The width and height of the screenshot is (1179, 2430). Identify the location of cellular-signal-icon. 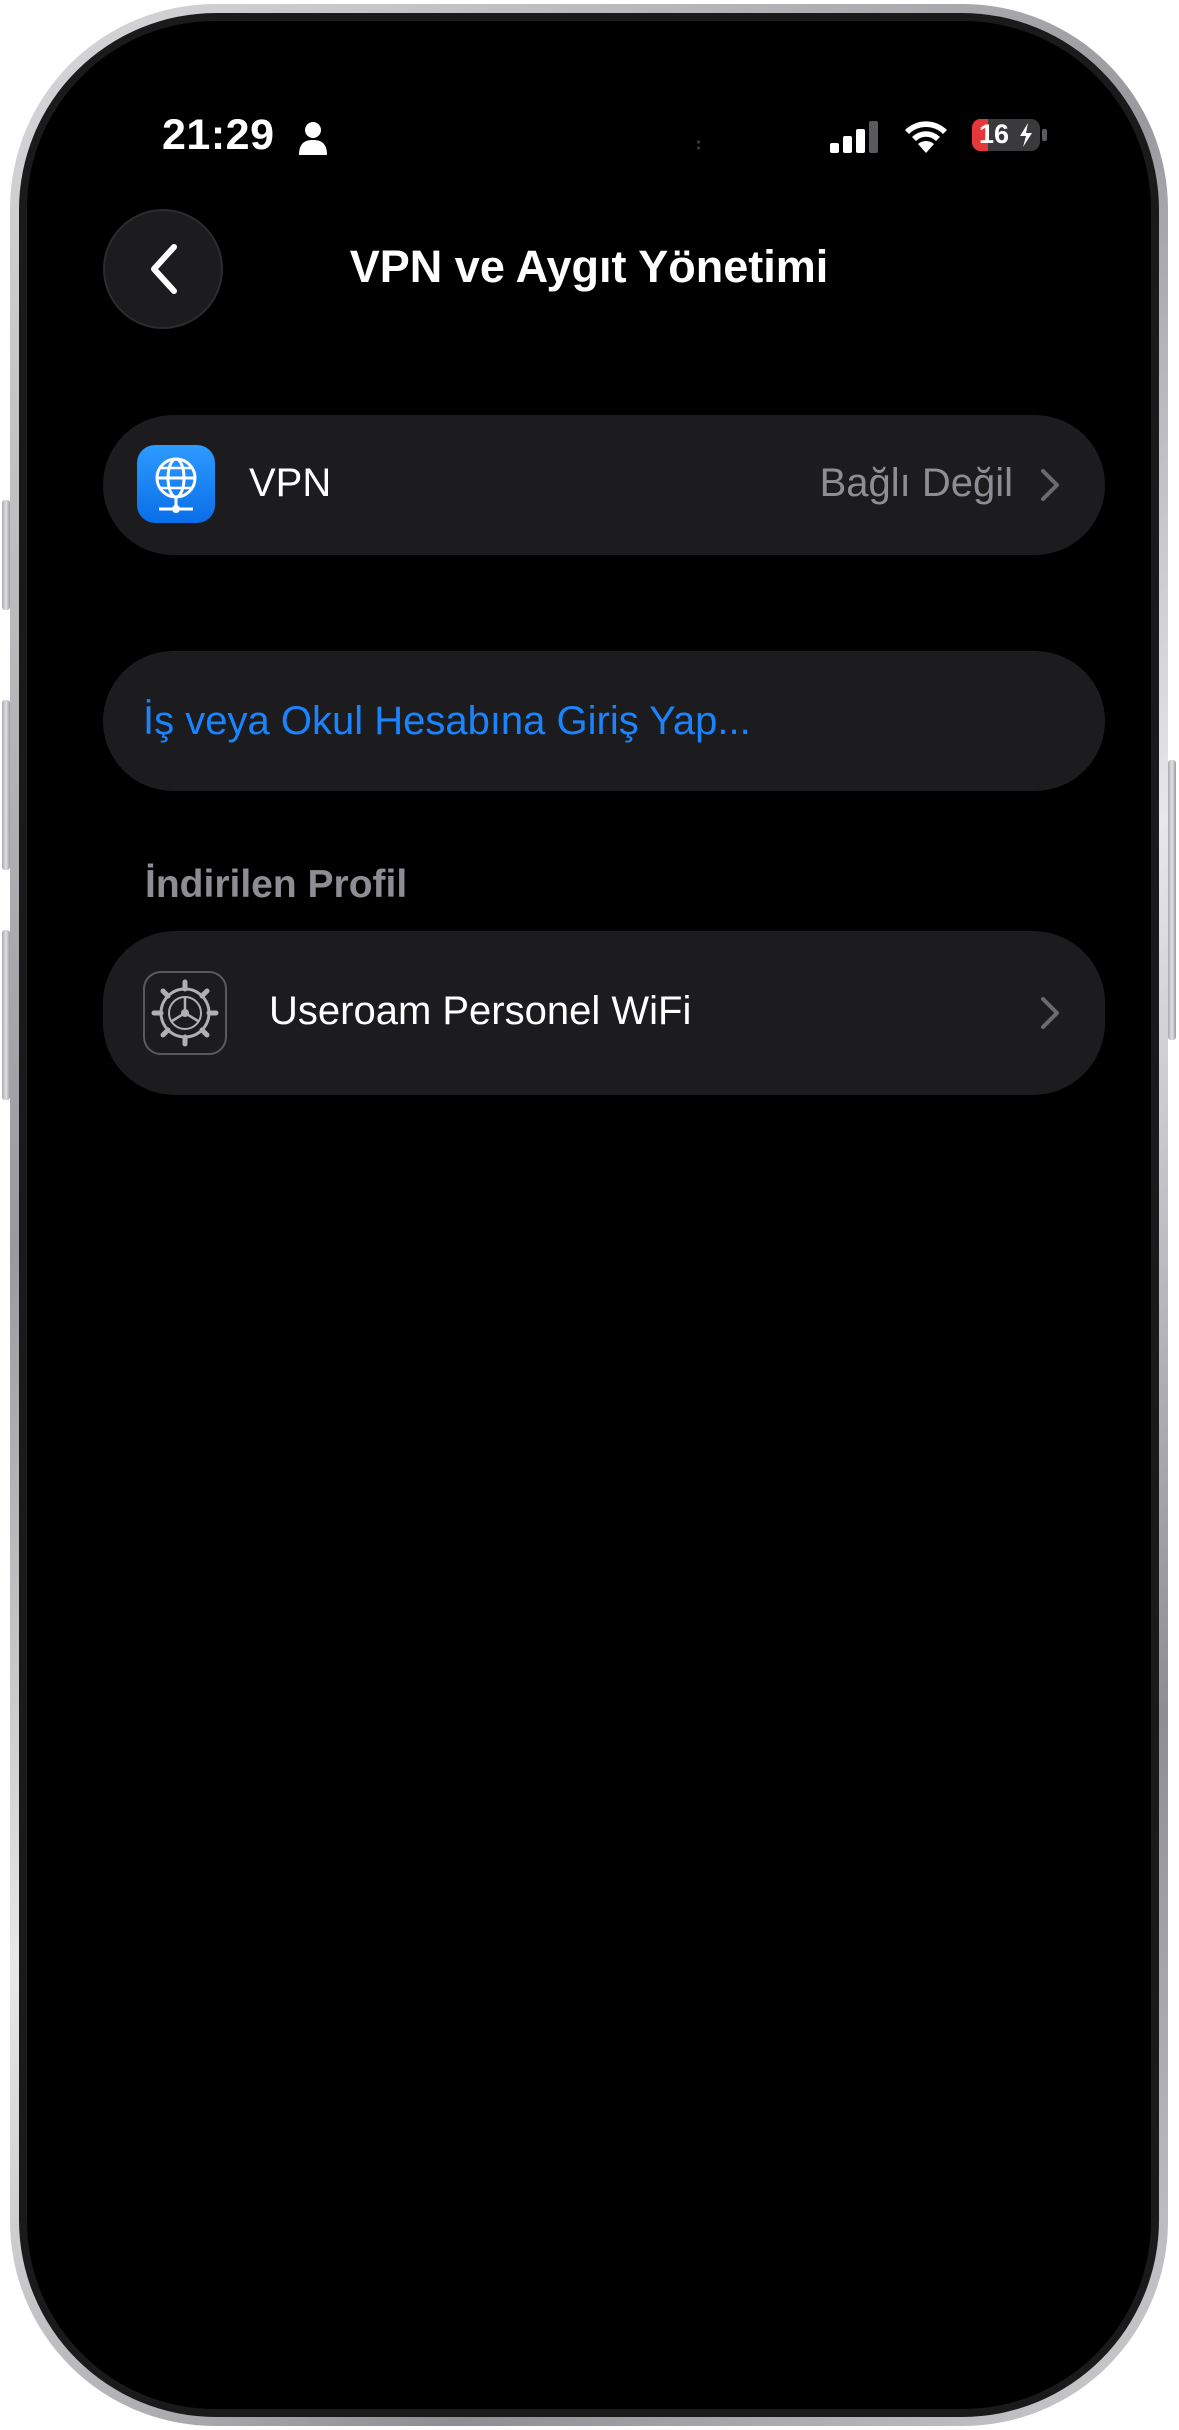
(854, 137).